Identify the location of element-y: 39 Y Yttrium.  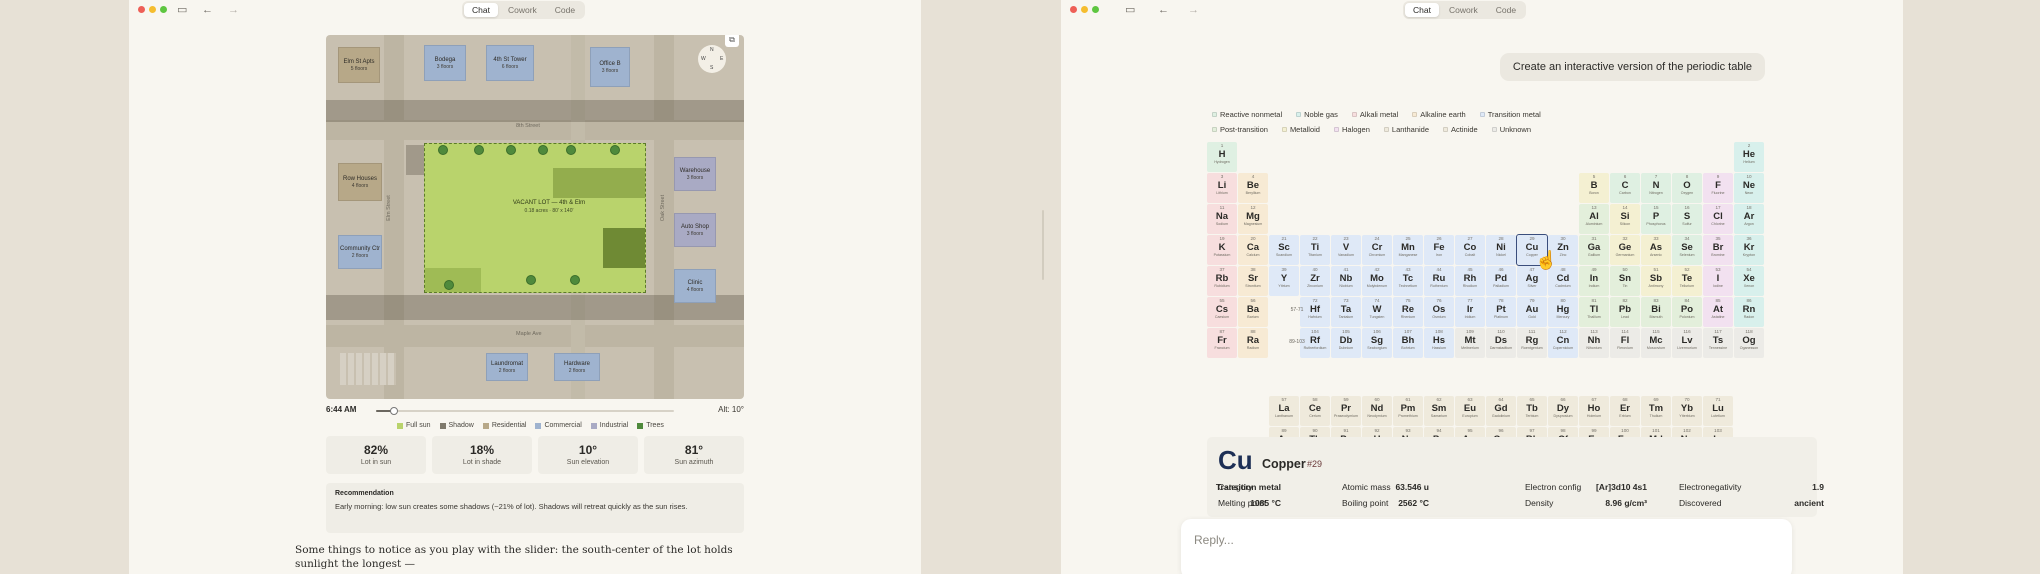
(1284, 281).